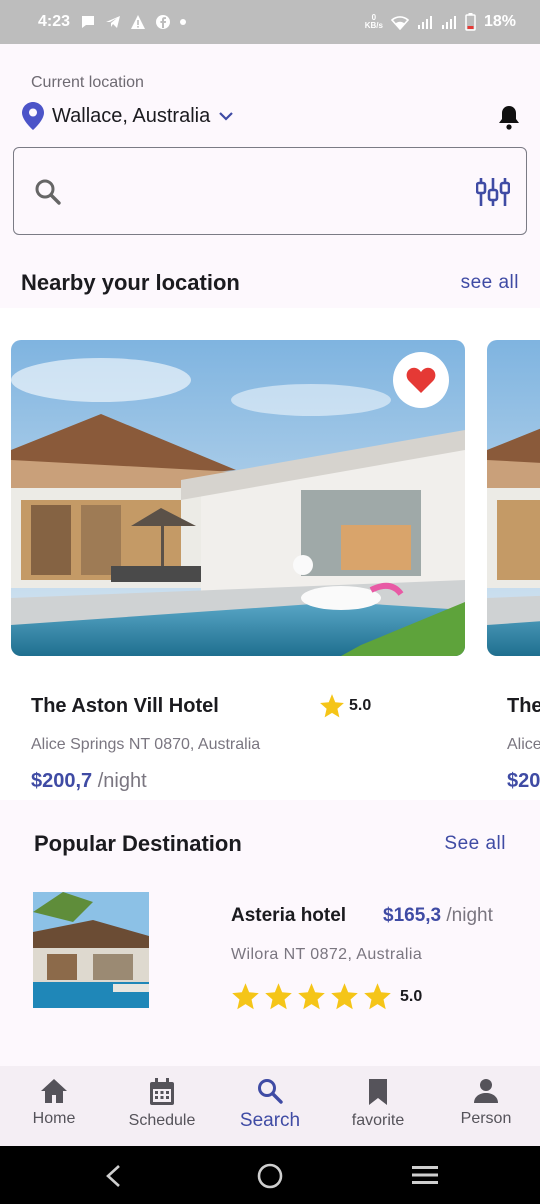 The width and height of the screenshot is (540, 1204). I want to click on wifi-icon, so click(399, 23).